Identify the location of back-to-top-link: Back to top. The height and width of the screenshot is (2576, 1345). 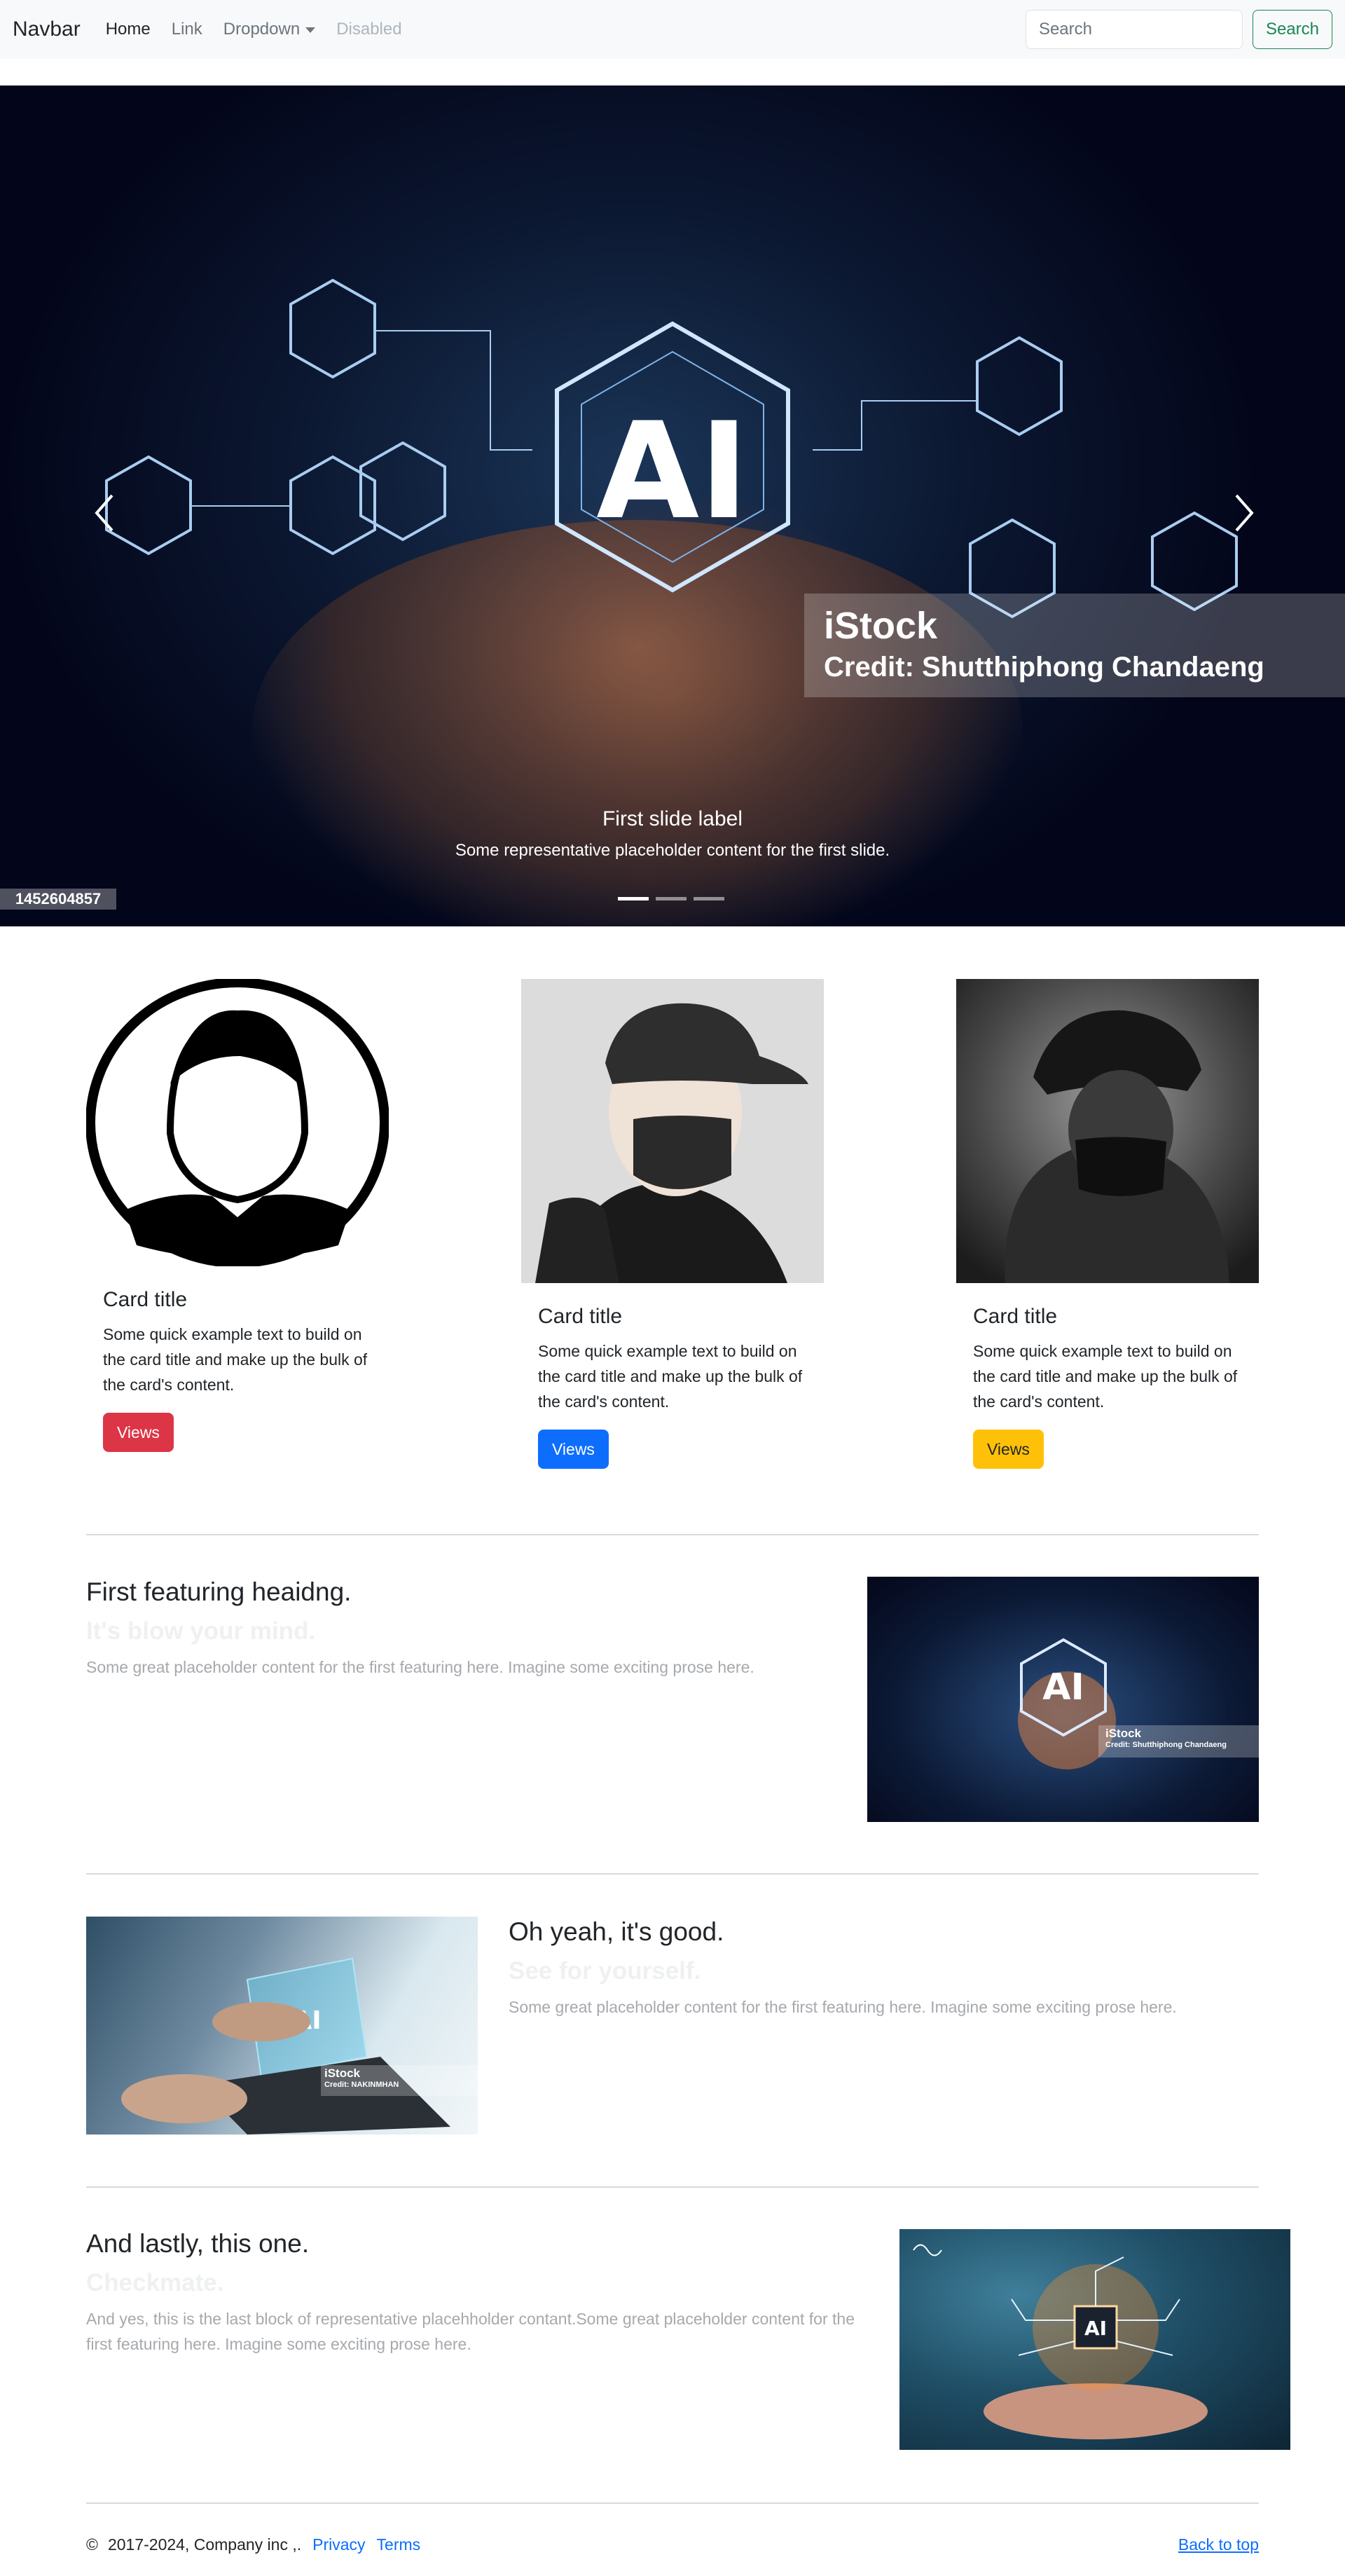
(1218, 2545).